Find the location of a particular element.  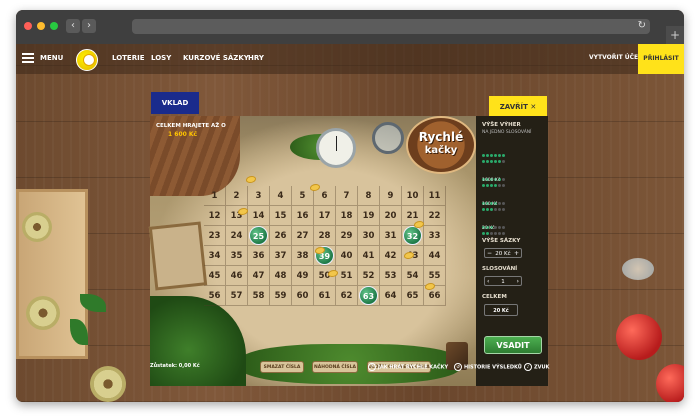

number-cell: 31 is located at coordinates (391, 236).